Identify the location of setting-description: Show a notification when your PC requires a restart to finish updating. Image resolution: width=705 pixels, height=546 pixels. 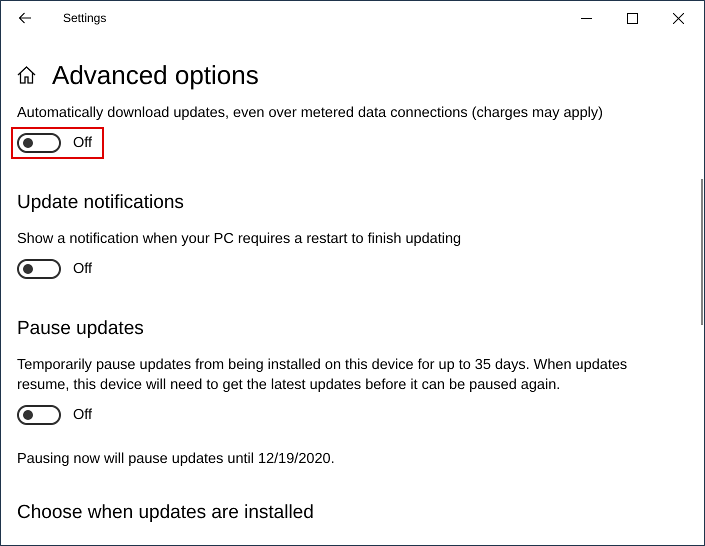
(239, 239).